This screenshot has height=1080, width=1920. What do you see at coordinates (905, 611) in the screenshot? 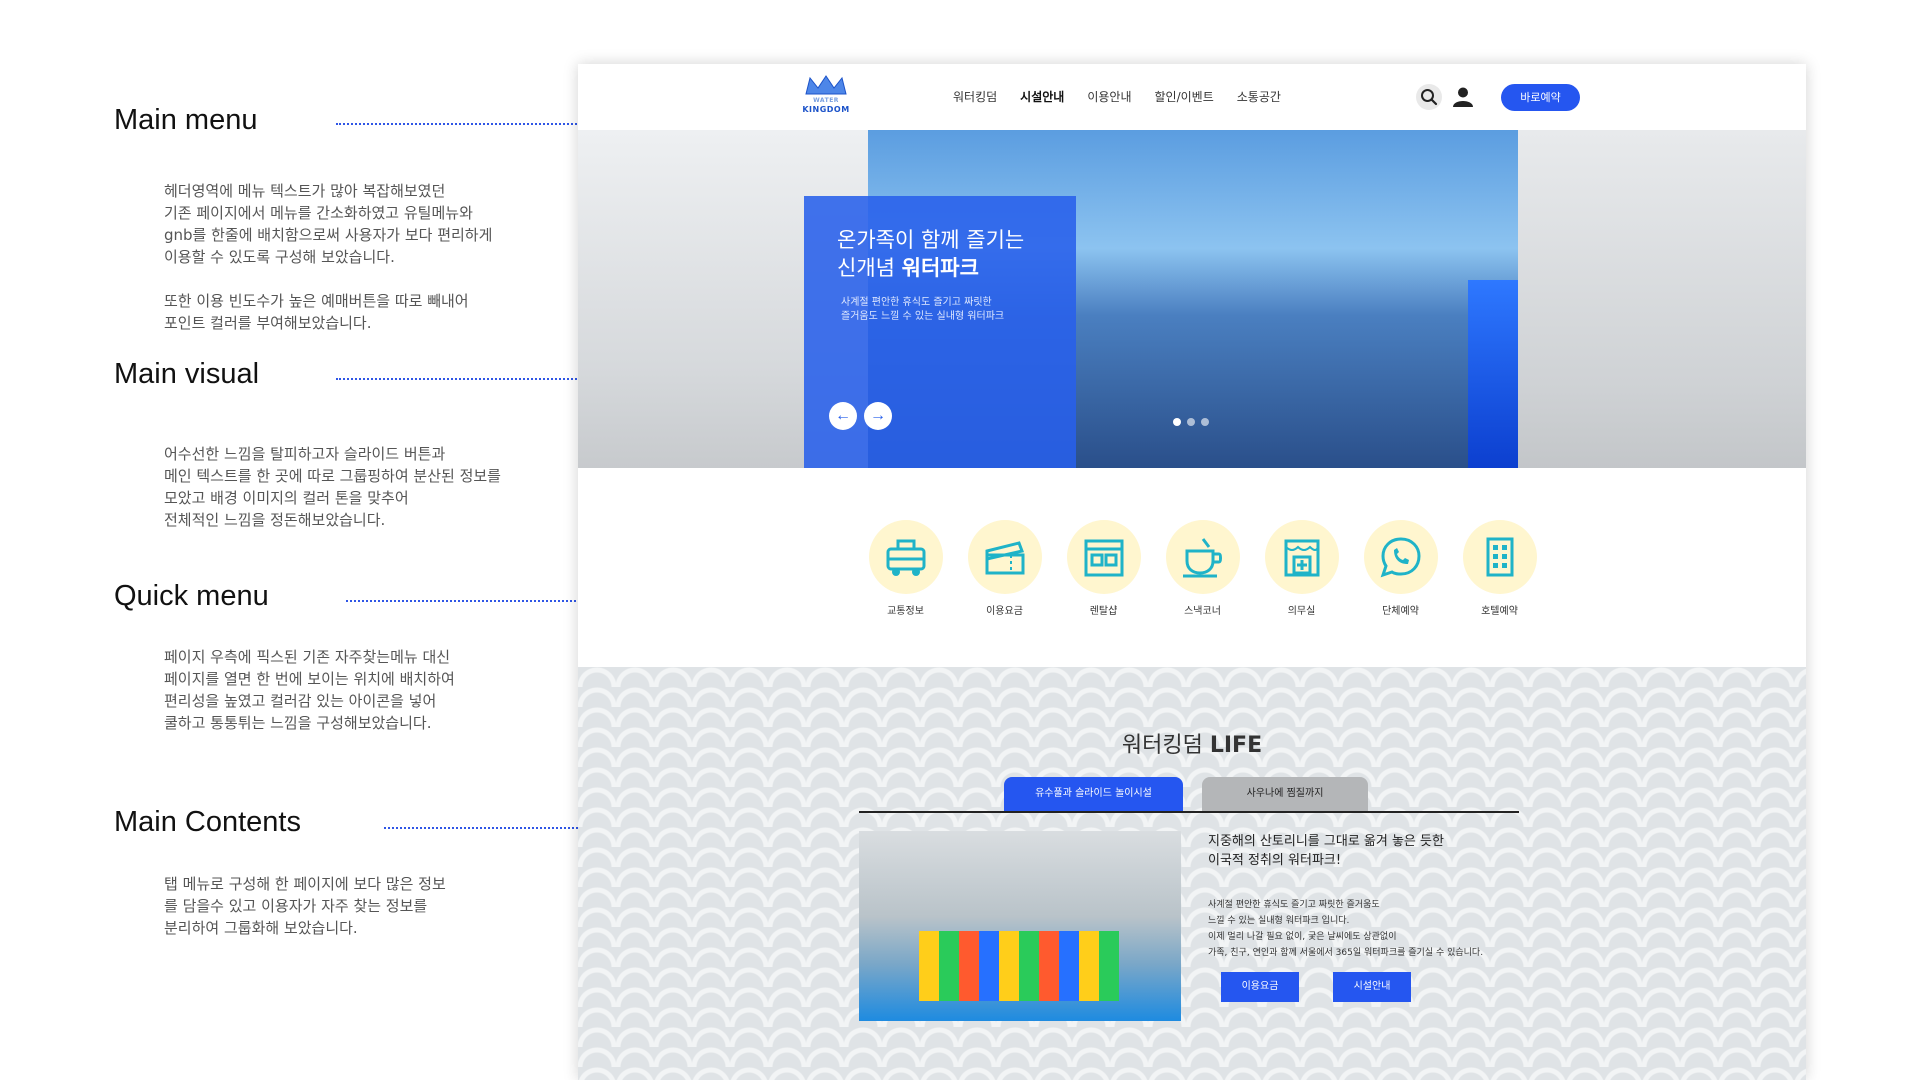
I see `quick-item-label: 교통정보` at bounding box center [905, 611].